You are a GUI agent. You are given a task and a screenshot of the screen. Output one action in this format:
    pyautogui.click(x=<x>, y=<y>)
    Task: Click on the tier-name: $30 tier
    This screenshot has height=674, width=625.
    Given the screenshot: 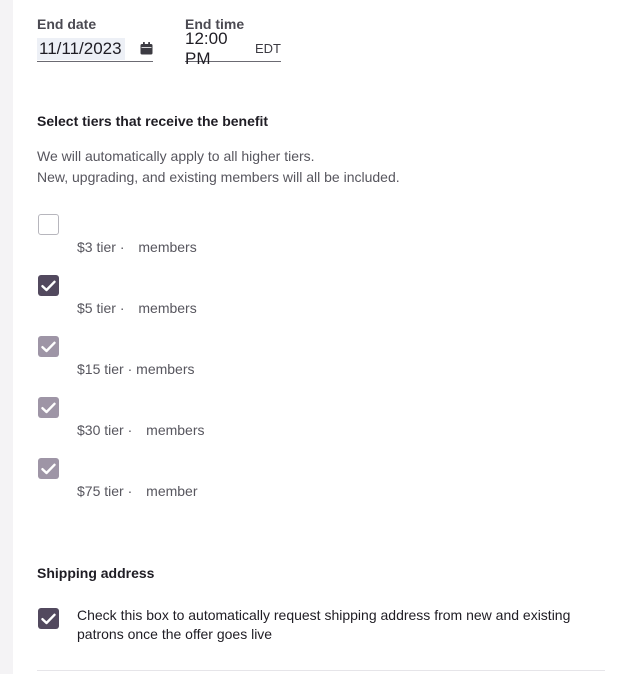 What is the action you would take?
    pyautogui.click(x=100, y=430)
    